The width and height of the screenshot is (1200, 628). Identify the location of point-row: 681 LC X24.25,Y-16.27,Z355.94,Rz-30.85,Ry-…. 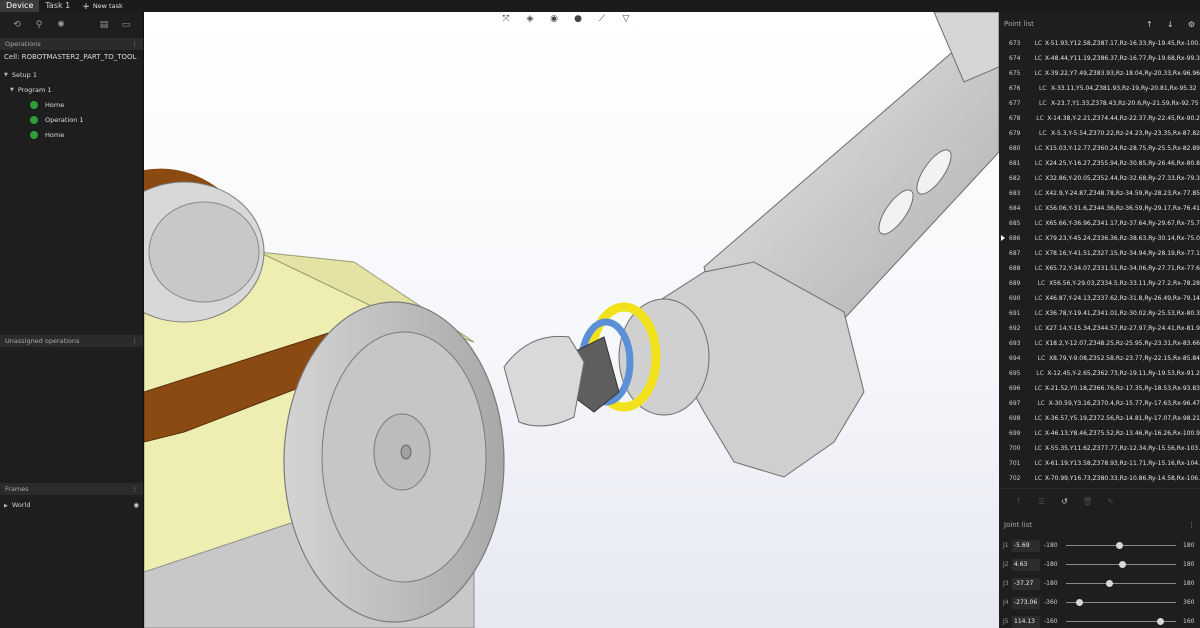
(1099, 163).